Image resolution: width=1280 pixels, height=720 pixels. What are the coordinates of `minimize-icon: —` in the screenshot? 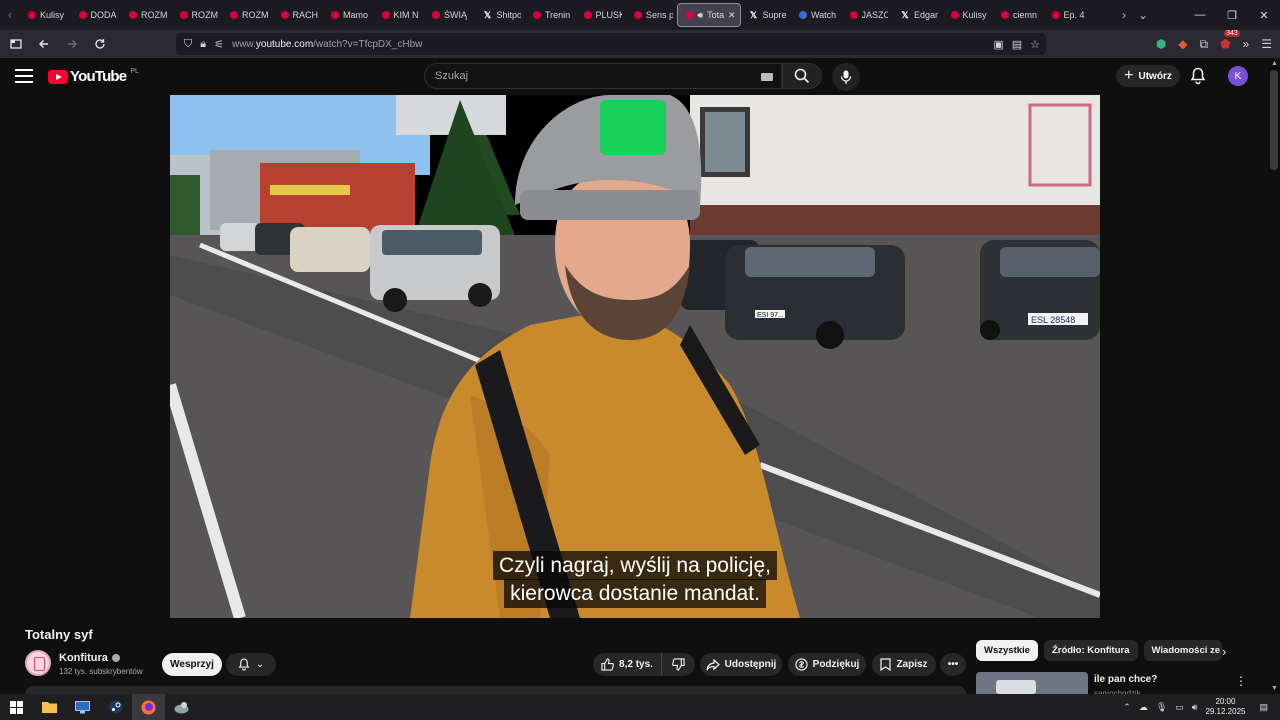 It's located at (1200, 15).